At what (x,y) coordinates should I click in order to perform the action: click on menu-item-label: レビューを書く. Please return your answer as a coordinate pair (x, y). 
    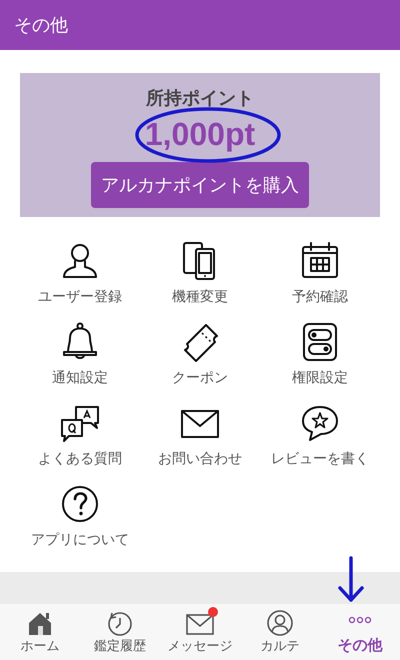
    Looking at the image, I should click on (320, 459).